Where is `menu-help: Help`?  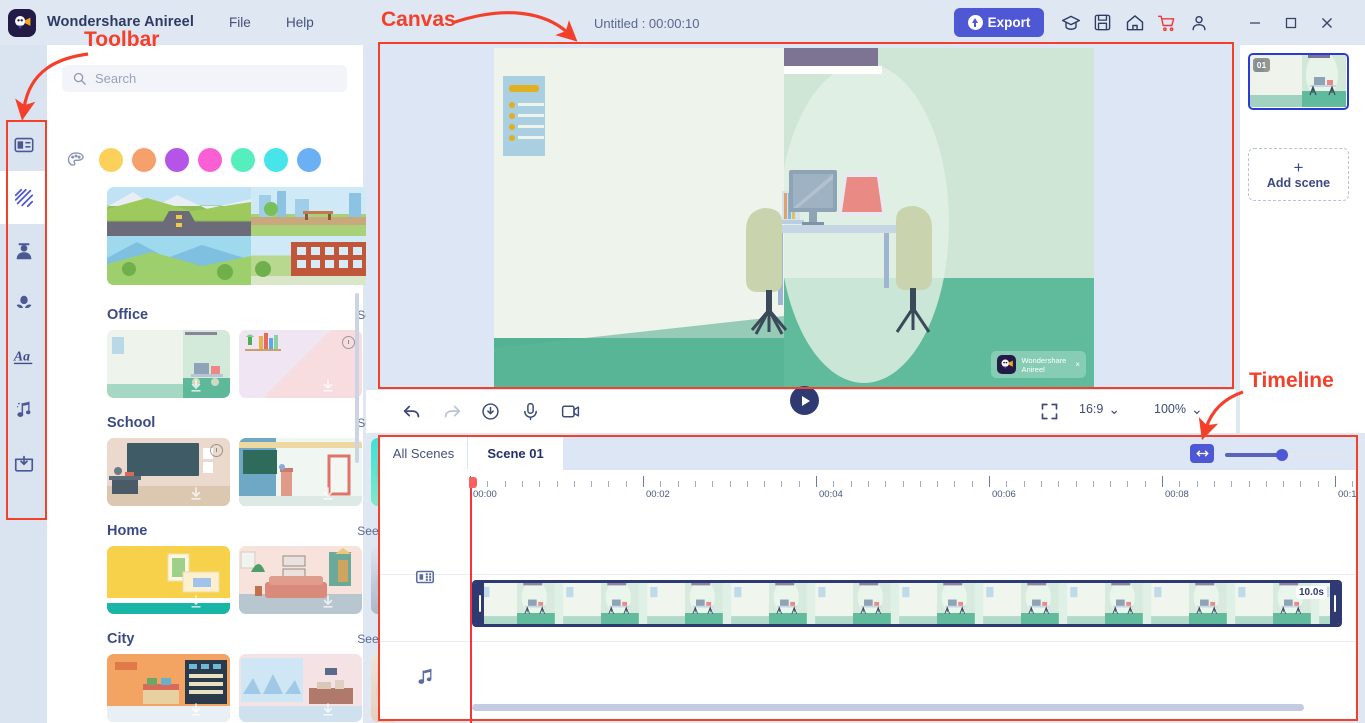 menu-help: Help is located at coordinates (300, 22).